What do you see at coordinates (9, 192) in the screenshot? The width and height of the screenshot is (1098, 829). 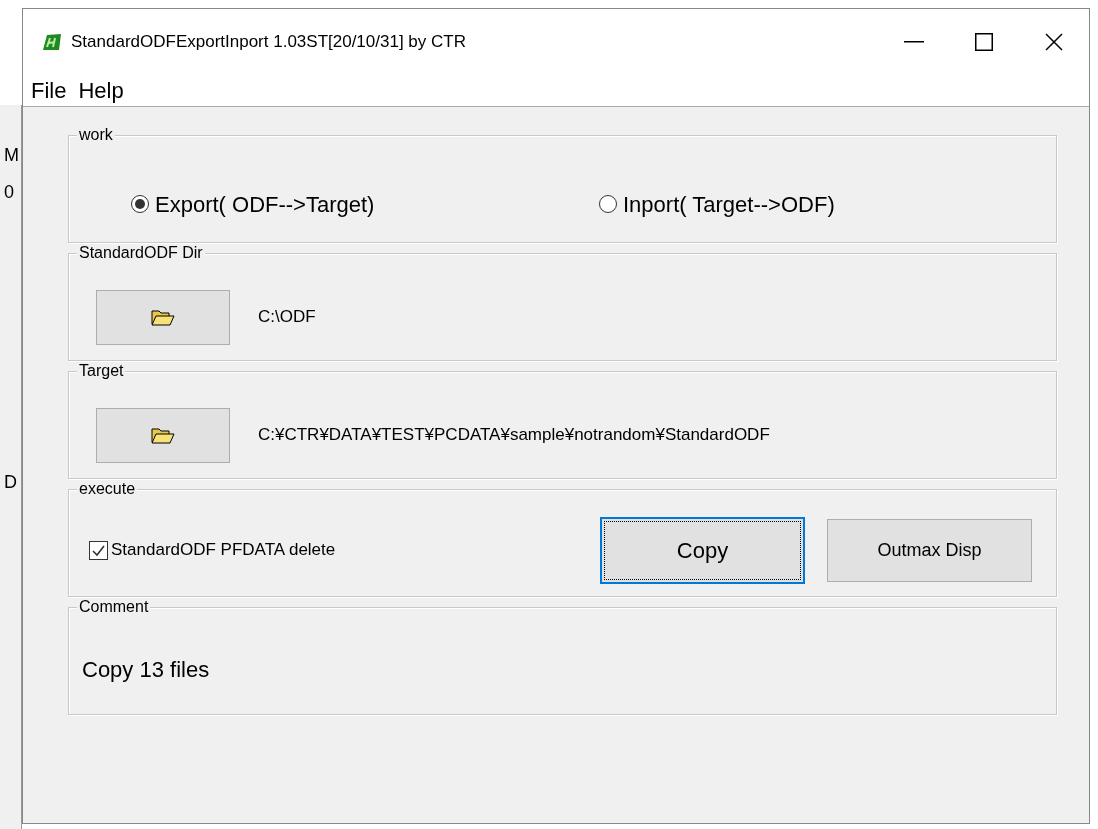 I see `background-text: 0` at bounding box center [9, 192].